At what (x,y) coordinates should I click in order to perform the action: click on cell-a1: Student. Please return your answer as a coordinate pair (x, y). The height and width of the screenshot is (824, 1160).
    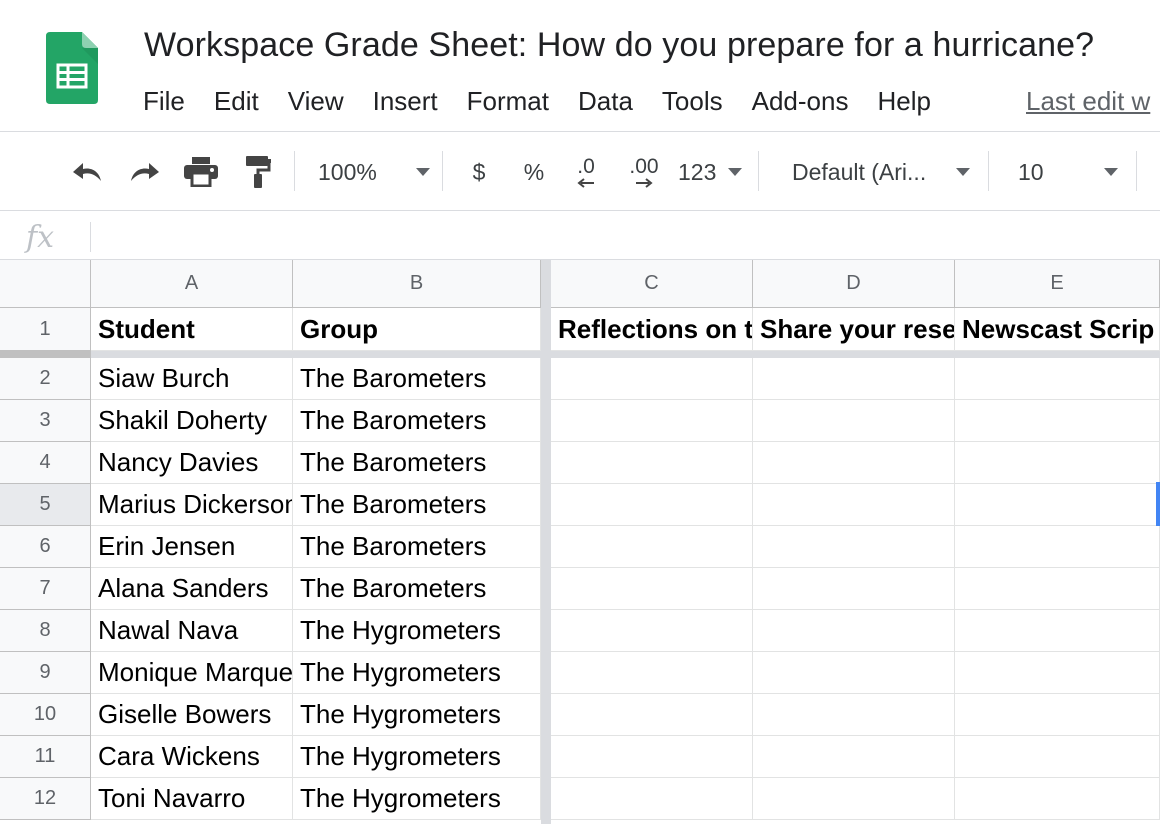
    Looking at the image, I should click on (192, 329).